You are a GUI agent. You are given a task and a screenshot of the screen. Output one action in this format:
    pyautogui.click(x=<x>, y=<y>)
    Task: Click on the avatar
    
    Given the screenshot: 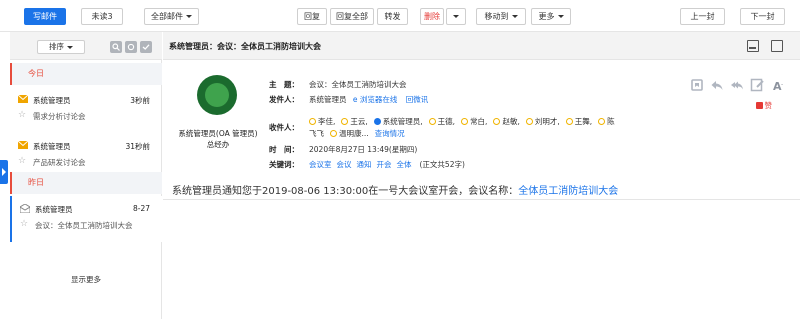 What is the action you would take?
    pyautogui.click(x=217, y=95)
    